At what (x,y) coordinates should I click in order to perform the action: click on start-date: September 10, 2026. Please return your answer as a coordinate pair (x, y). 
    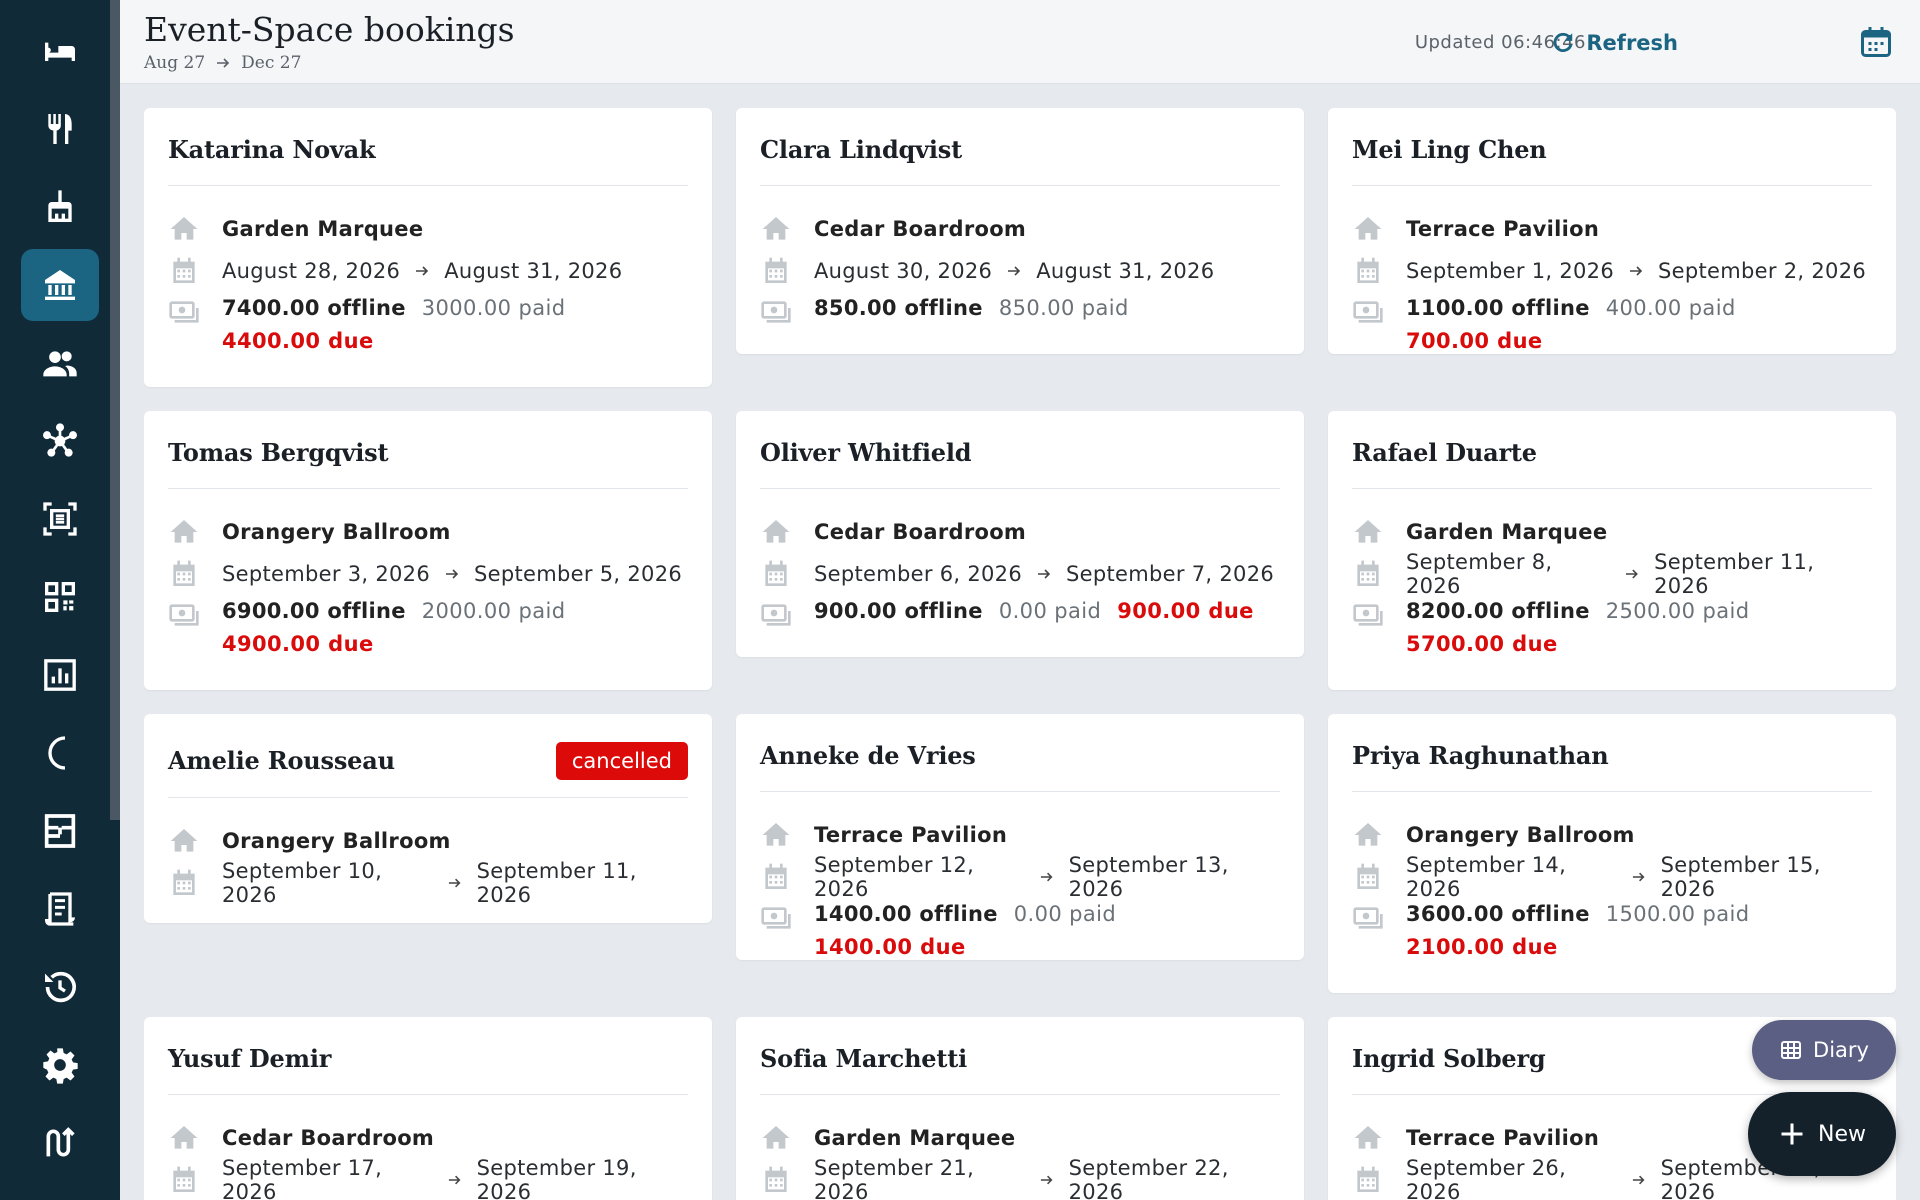
    Looking at the image, I should click on (302, 883).